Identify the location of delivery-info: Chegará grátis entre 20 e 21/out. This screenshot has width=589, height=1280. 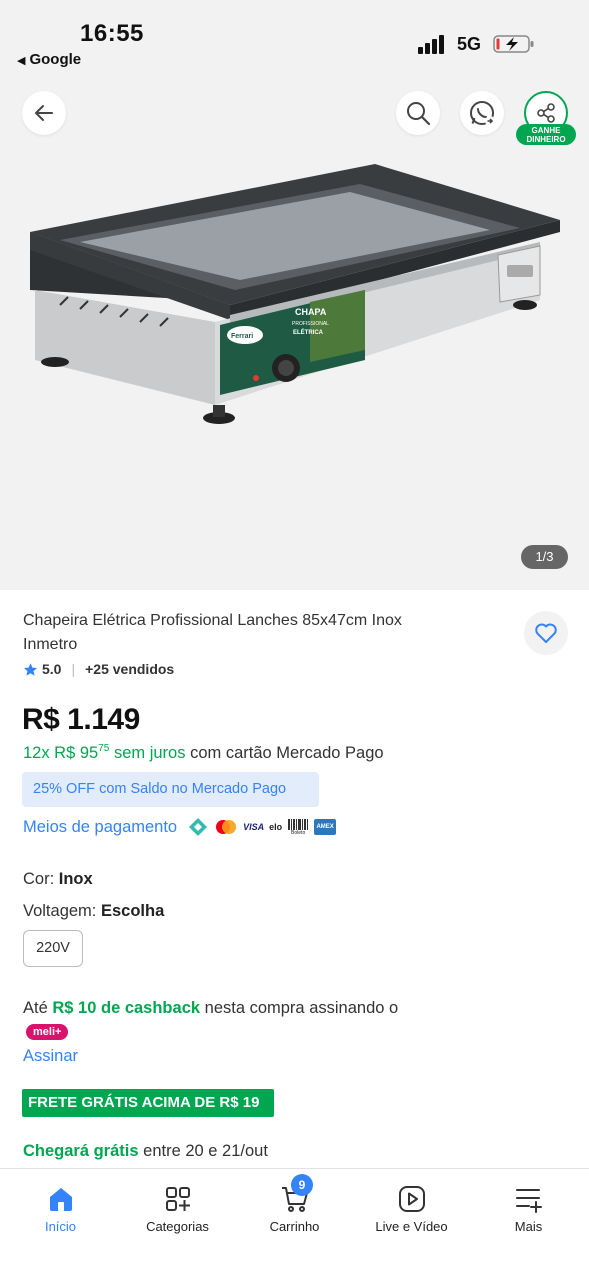
(145, 1151).